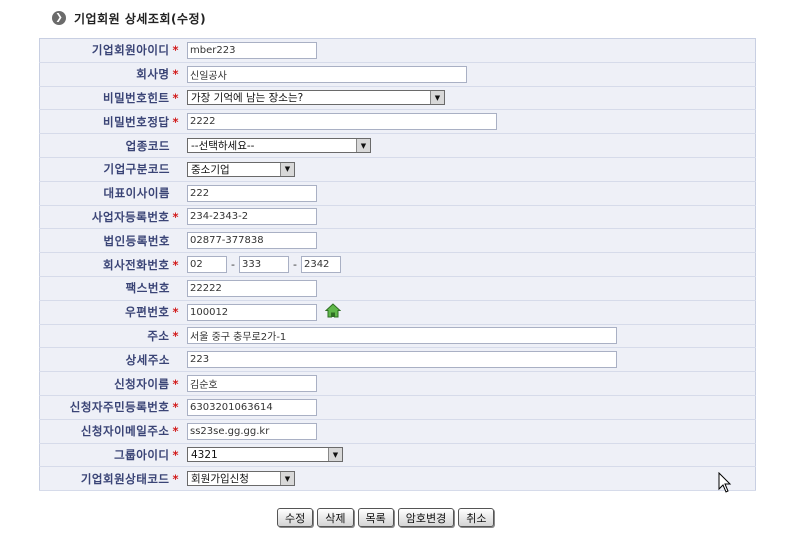 The image size is (804, 541). Describe the element at coordinates (279, 146) in the screenshot. I see `industry-code-select: --선택하세요-- ▼` at that location.